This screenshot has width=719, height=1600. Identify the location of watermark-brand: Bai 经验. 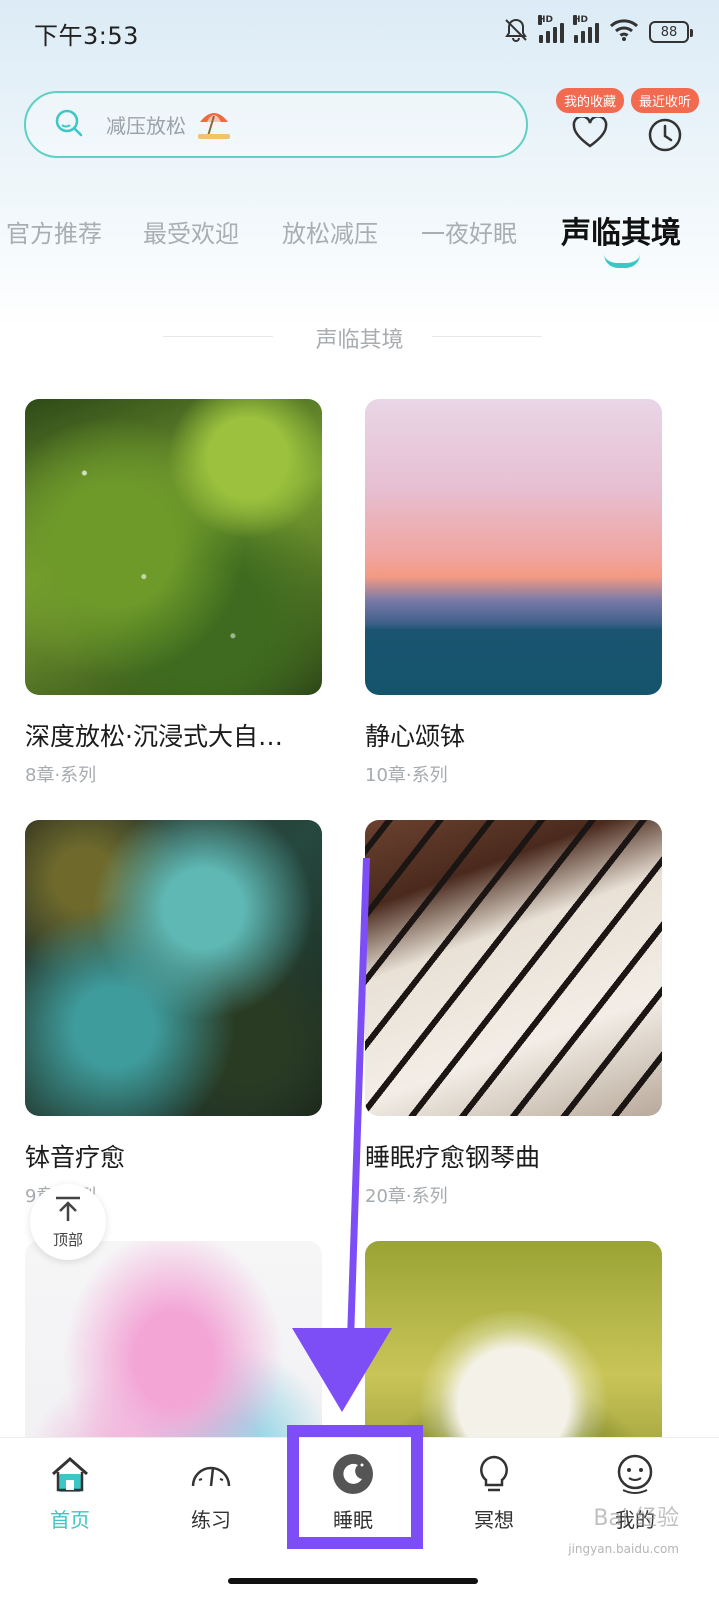
(636, 1518).